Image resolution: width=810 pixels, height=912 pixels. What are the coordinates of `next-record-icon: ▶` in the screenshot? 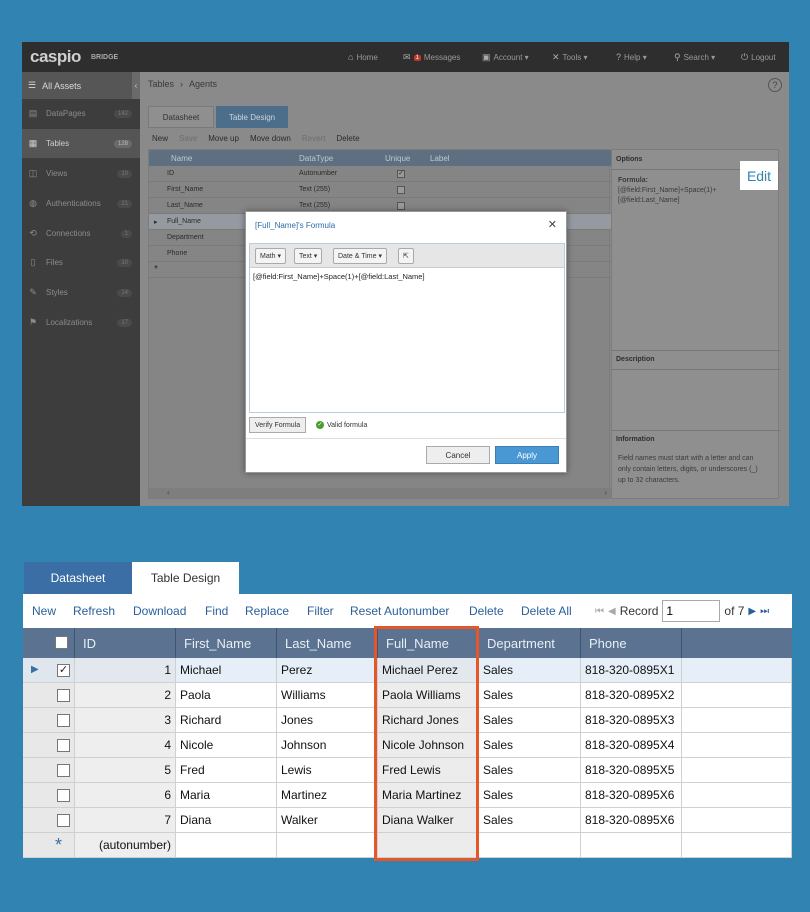 It's located at (752, 611).